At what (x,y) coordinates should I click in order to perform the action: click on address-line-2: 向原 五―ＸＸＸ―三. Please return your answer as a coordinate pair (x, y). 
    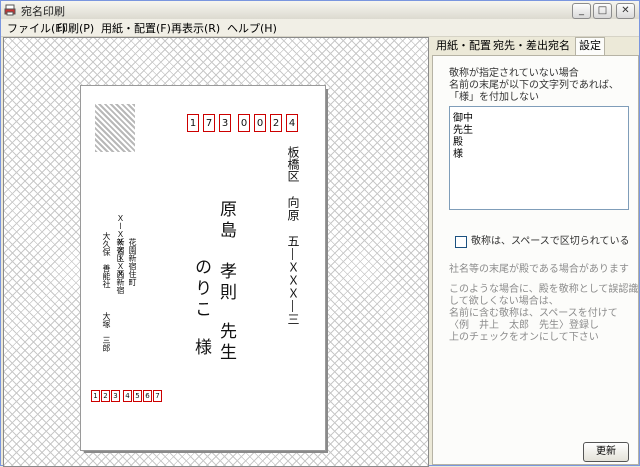
    Looking at the image, I should click on (293, 261).